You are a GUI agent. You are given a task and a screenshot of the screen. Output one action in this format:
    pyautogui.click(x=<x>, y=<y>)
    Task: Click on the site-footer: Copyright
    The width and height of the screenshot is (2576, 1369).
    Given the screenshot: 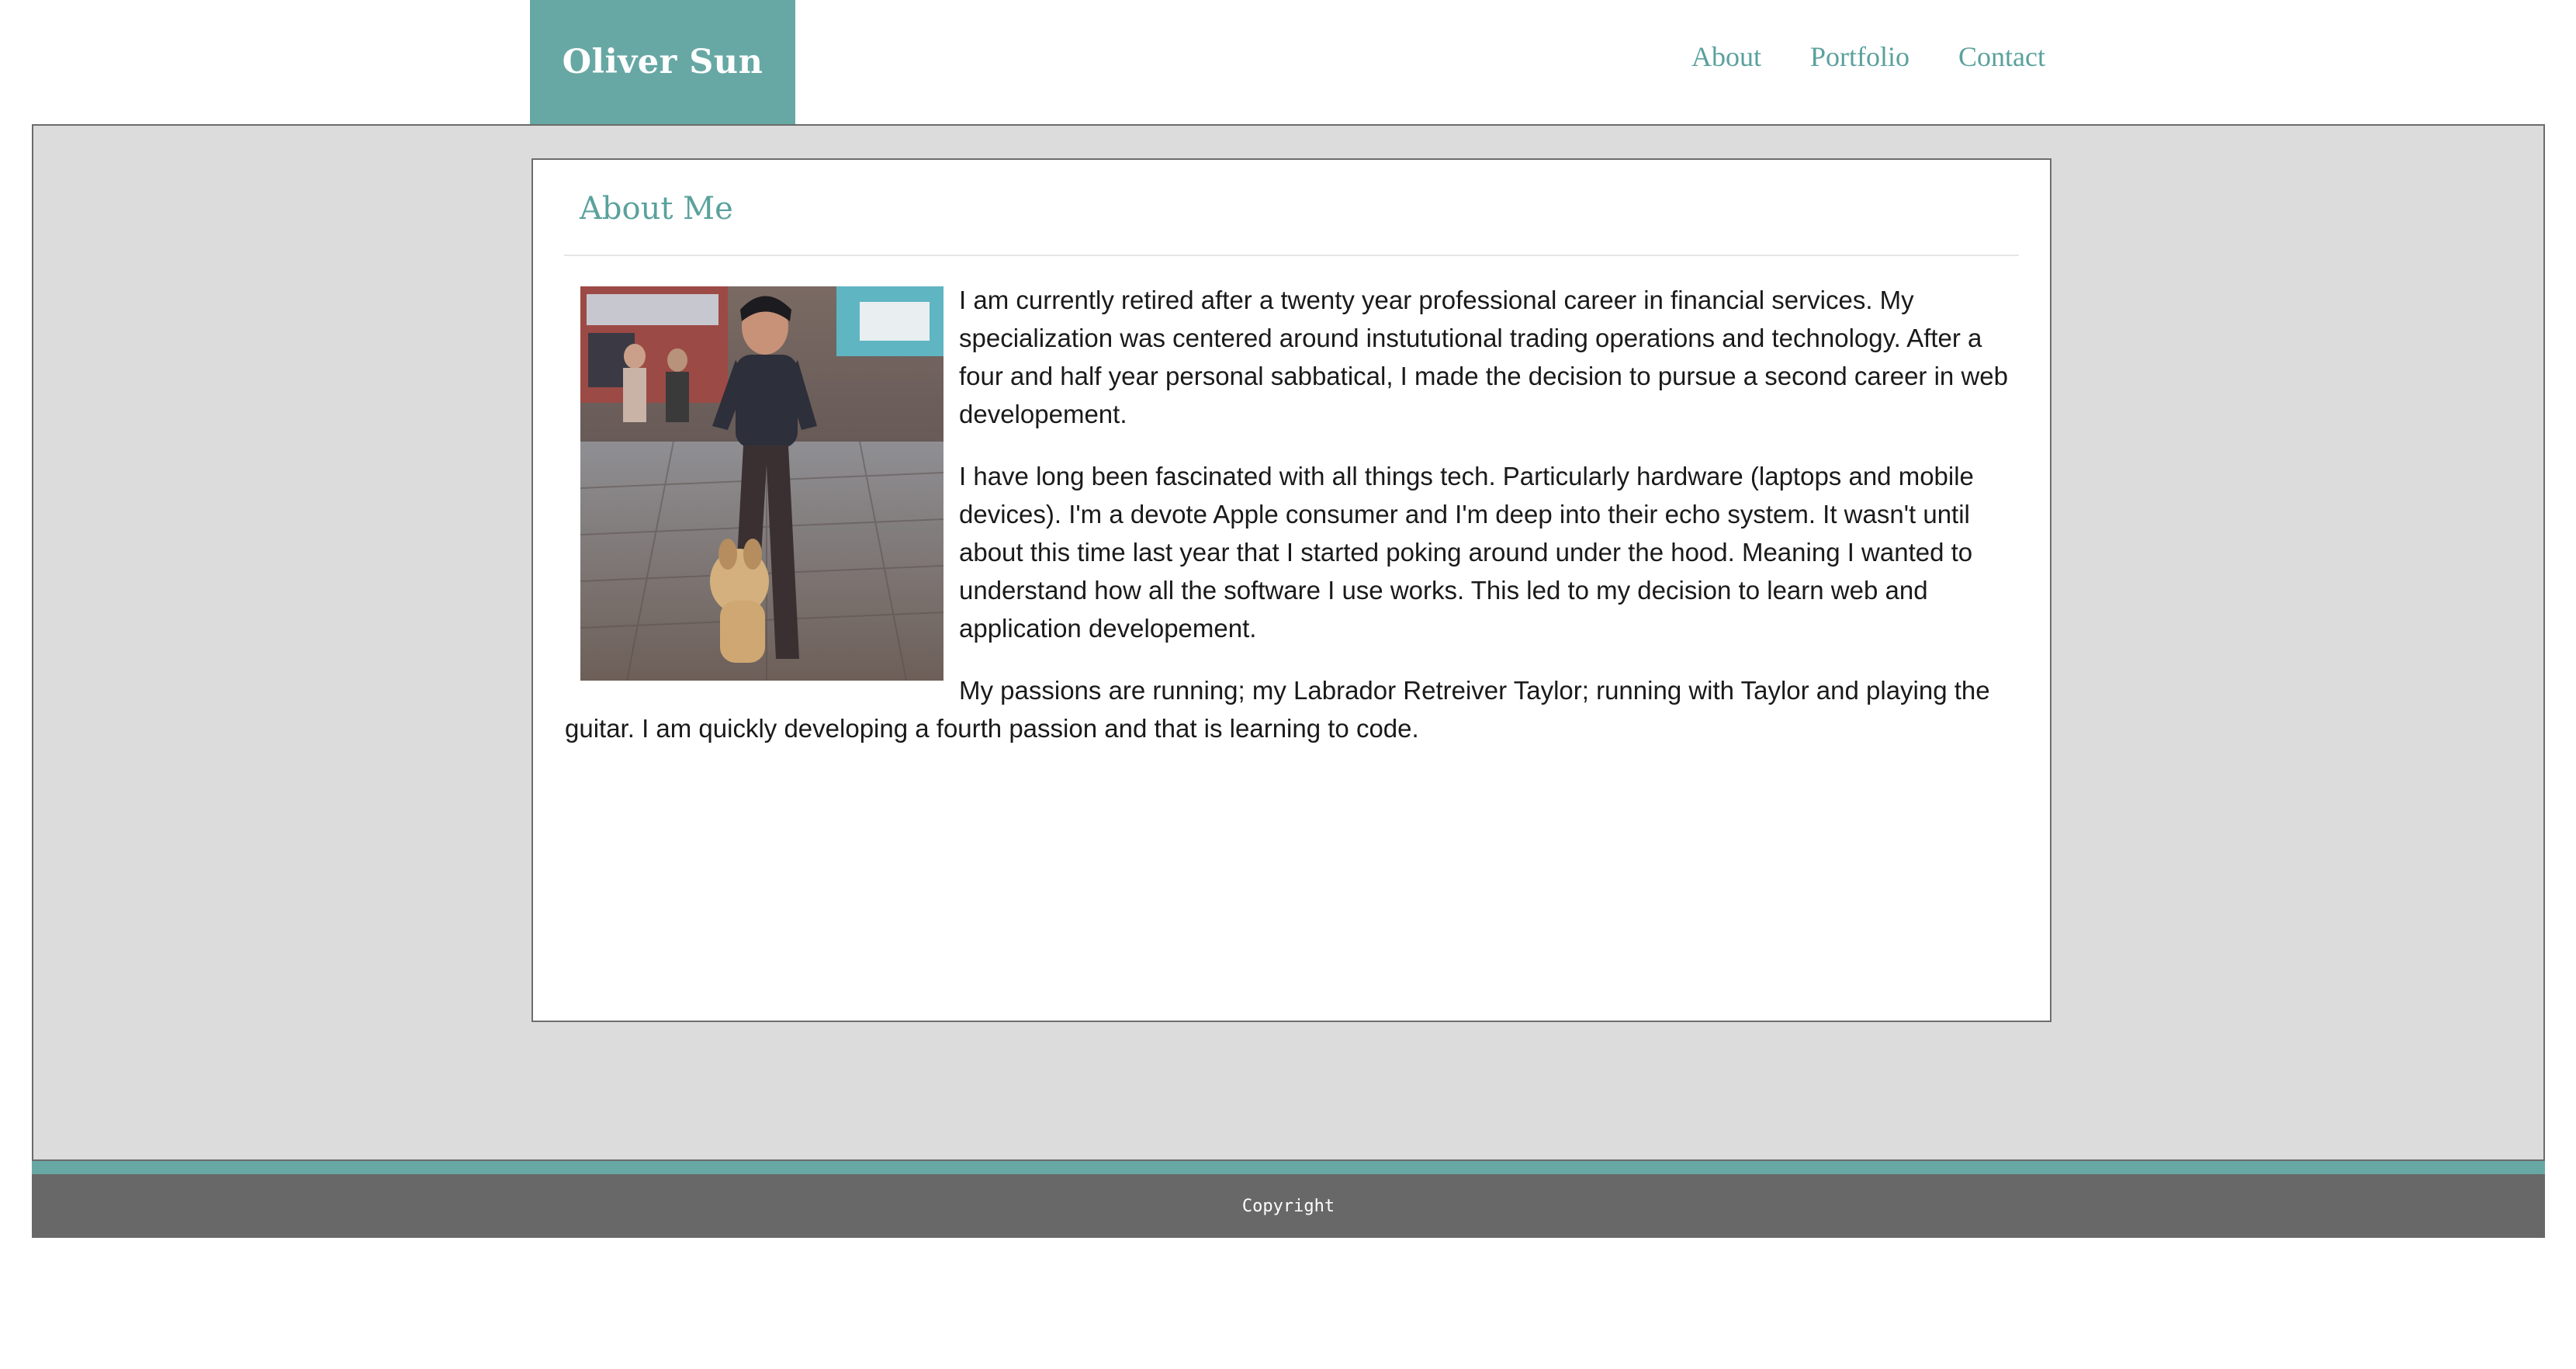 What is the action you would take?
    pyautogui.click(x=1288, y=1206)
    